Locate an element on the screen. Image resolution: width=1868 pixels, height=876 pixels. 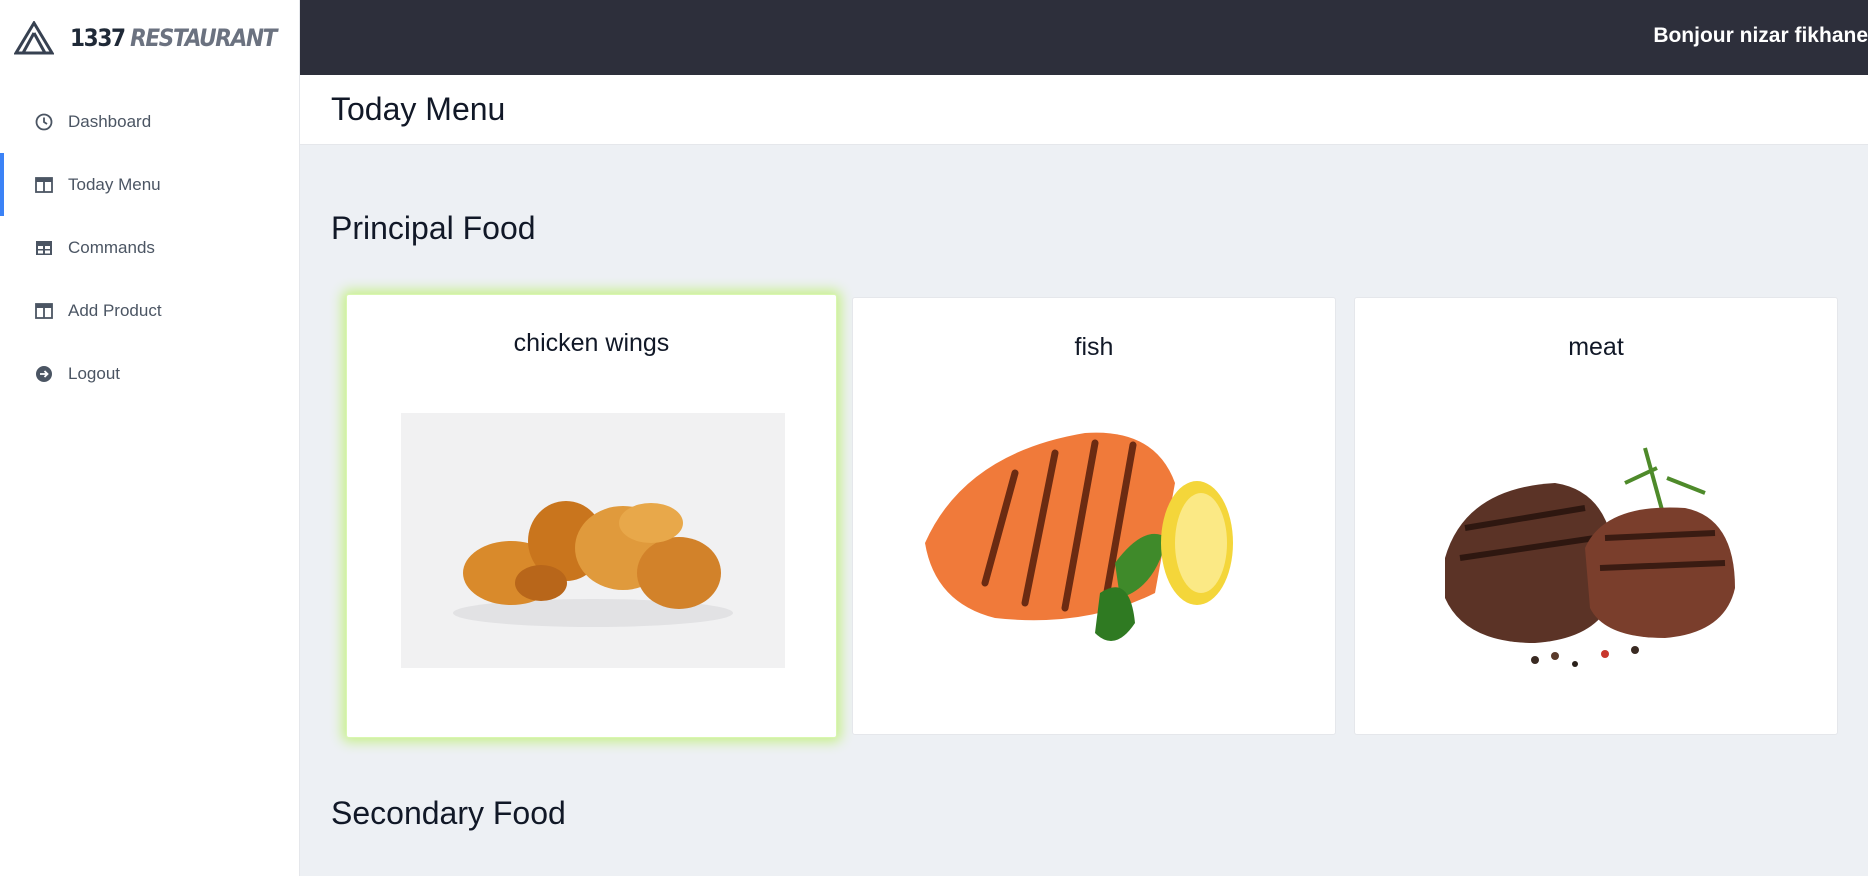
grid-table-icon is located at coordinates (44, 248).